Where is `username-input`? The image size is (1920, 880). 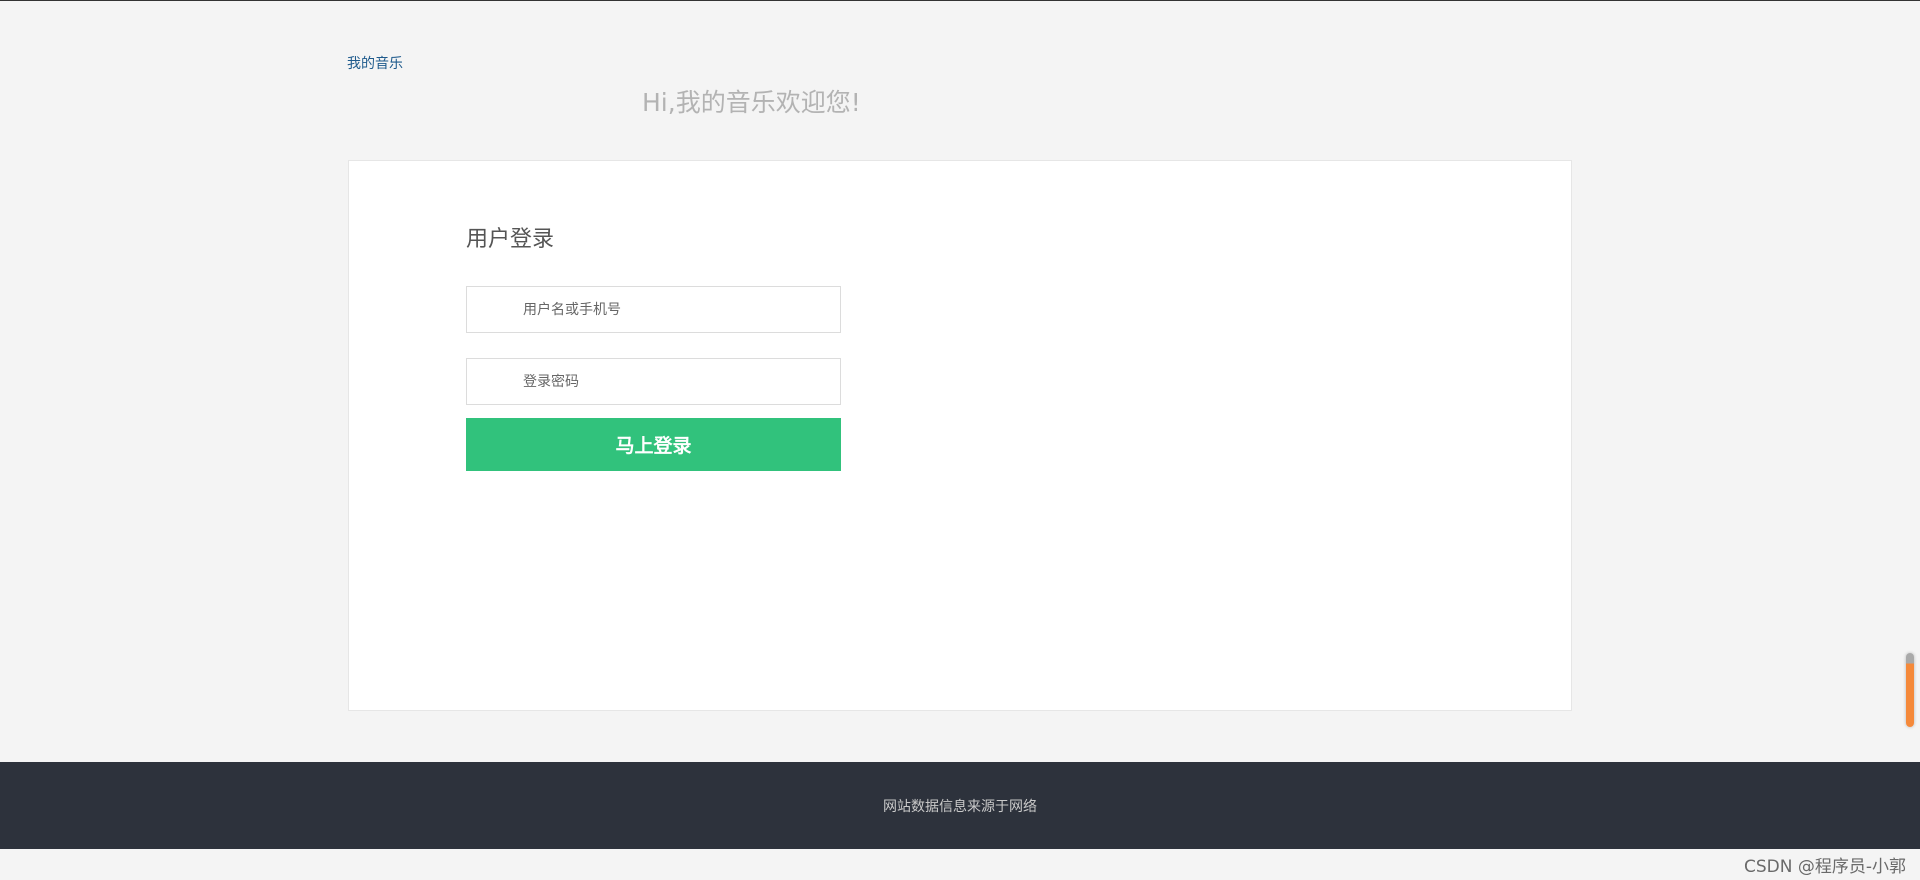 username-input is located at coordinates (673, 309).